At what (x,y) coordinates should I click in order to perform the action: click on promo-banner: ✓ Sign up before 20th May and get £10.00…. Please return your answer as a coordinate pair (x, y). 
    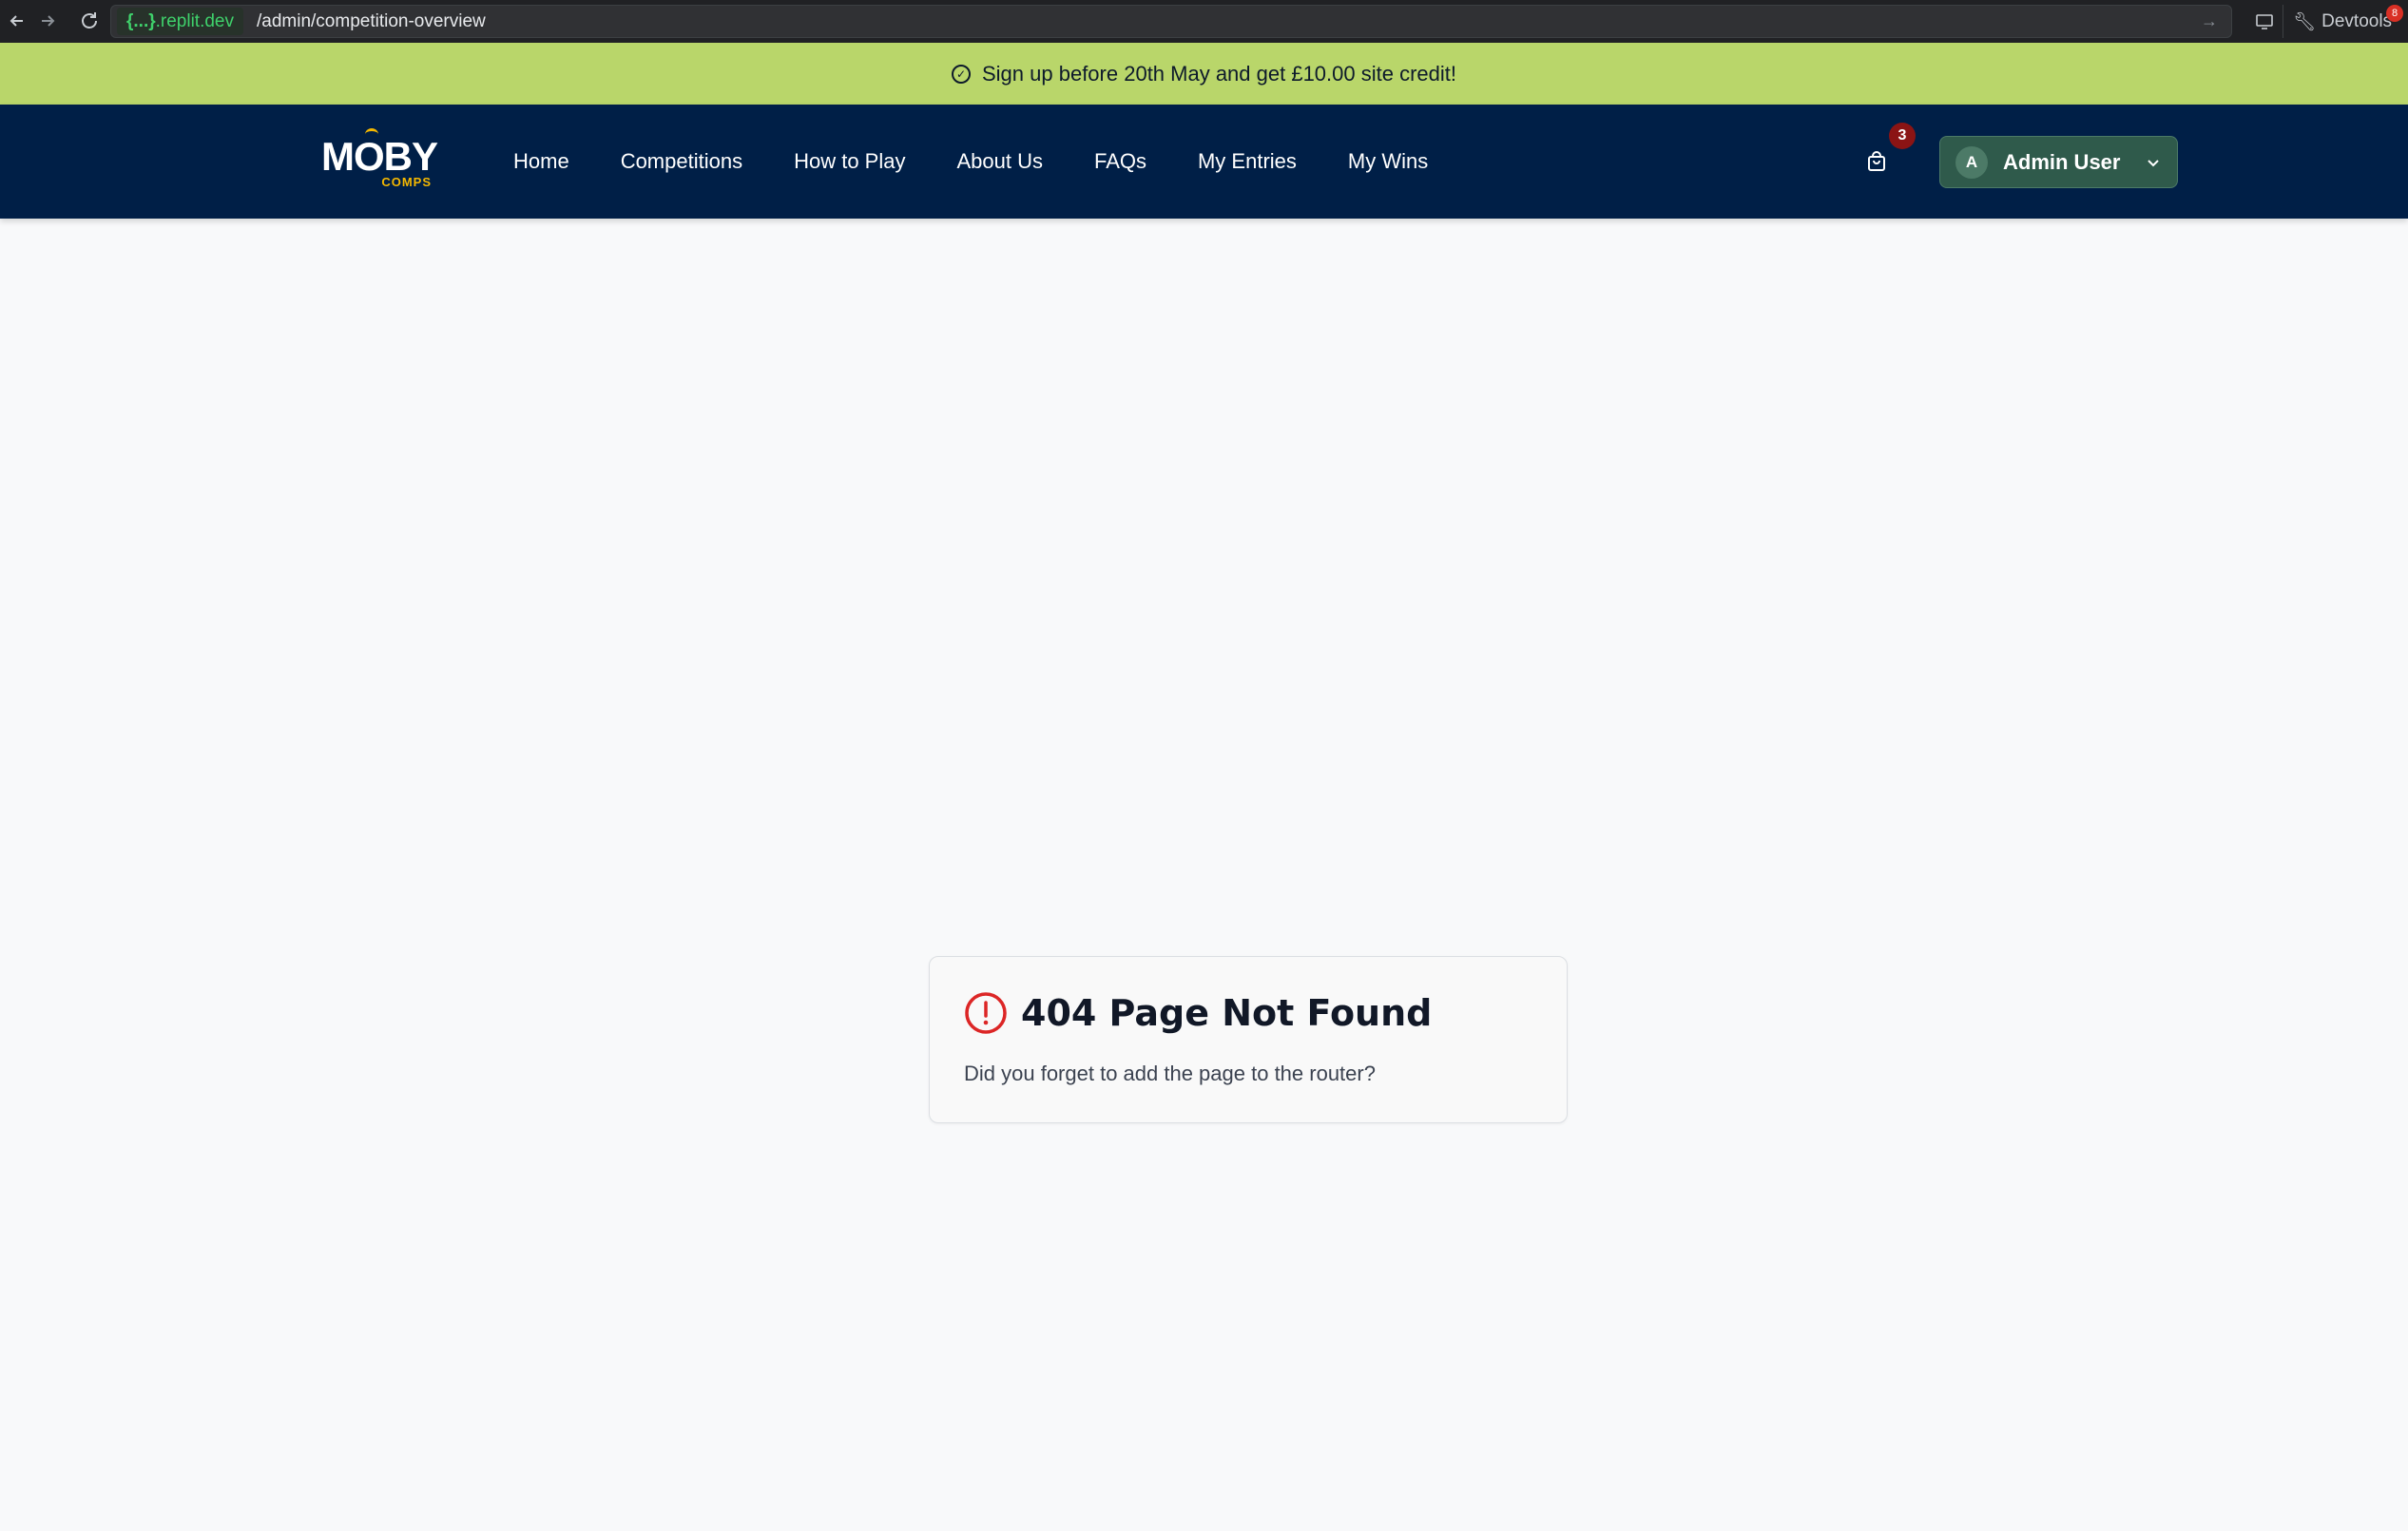
    Looking at the image, I should click on (1204, 74).